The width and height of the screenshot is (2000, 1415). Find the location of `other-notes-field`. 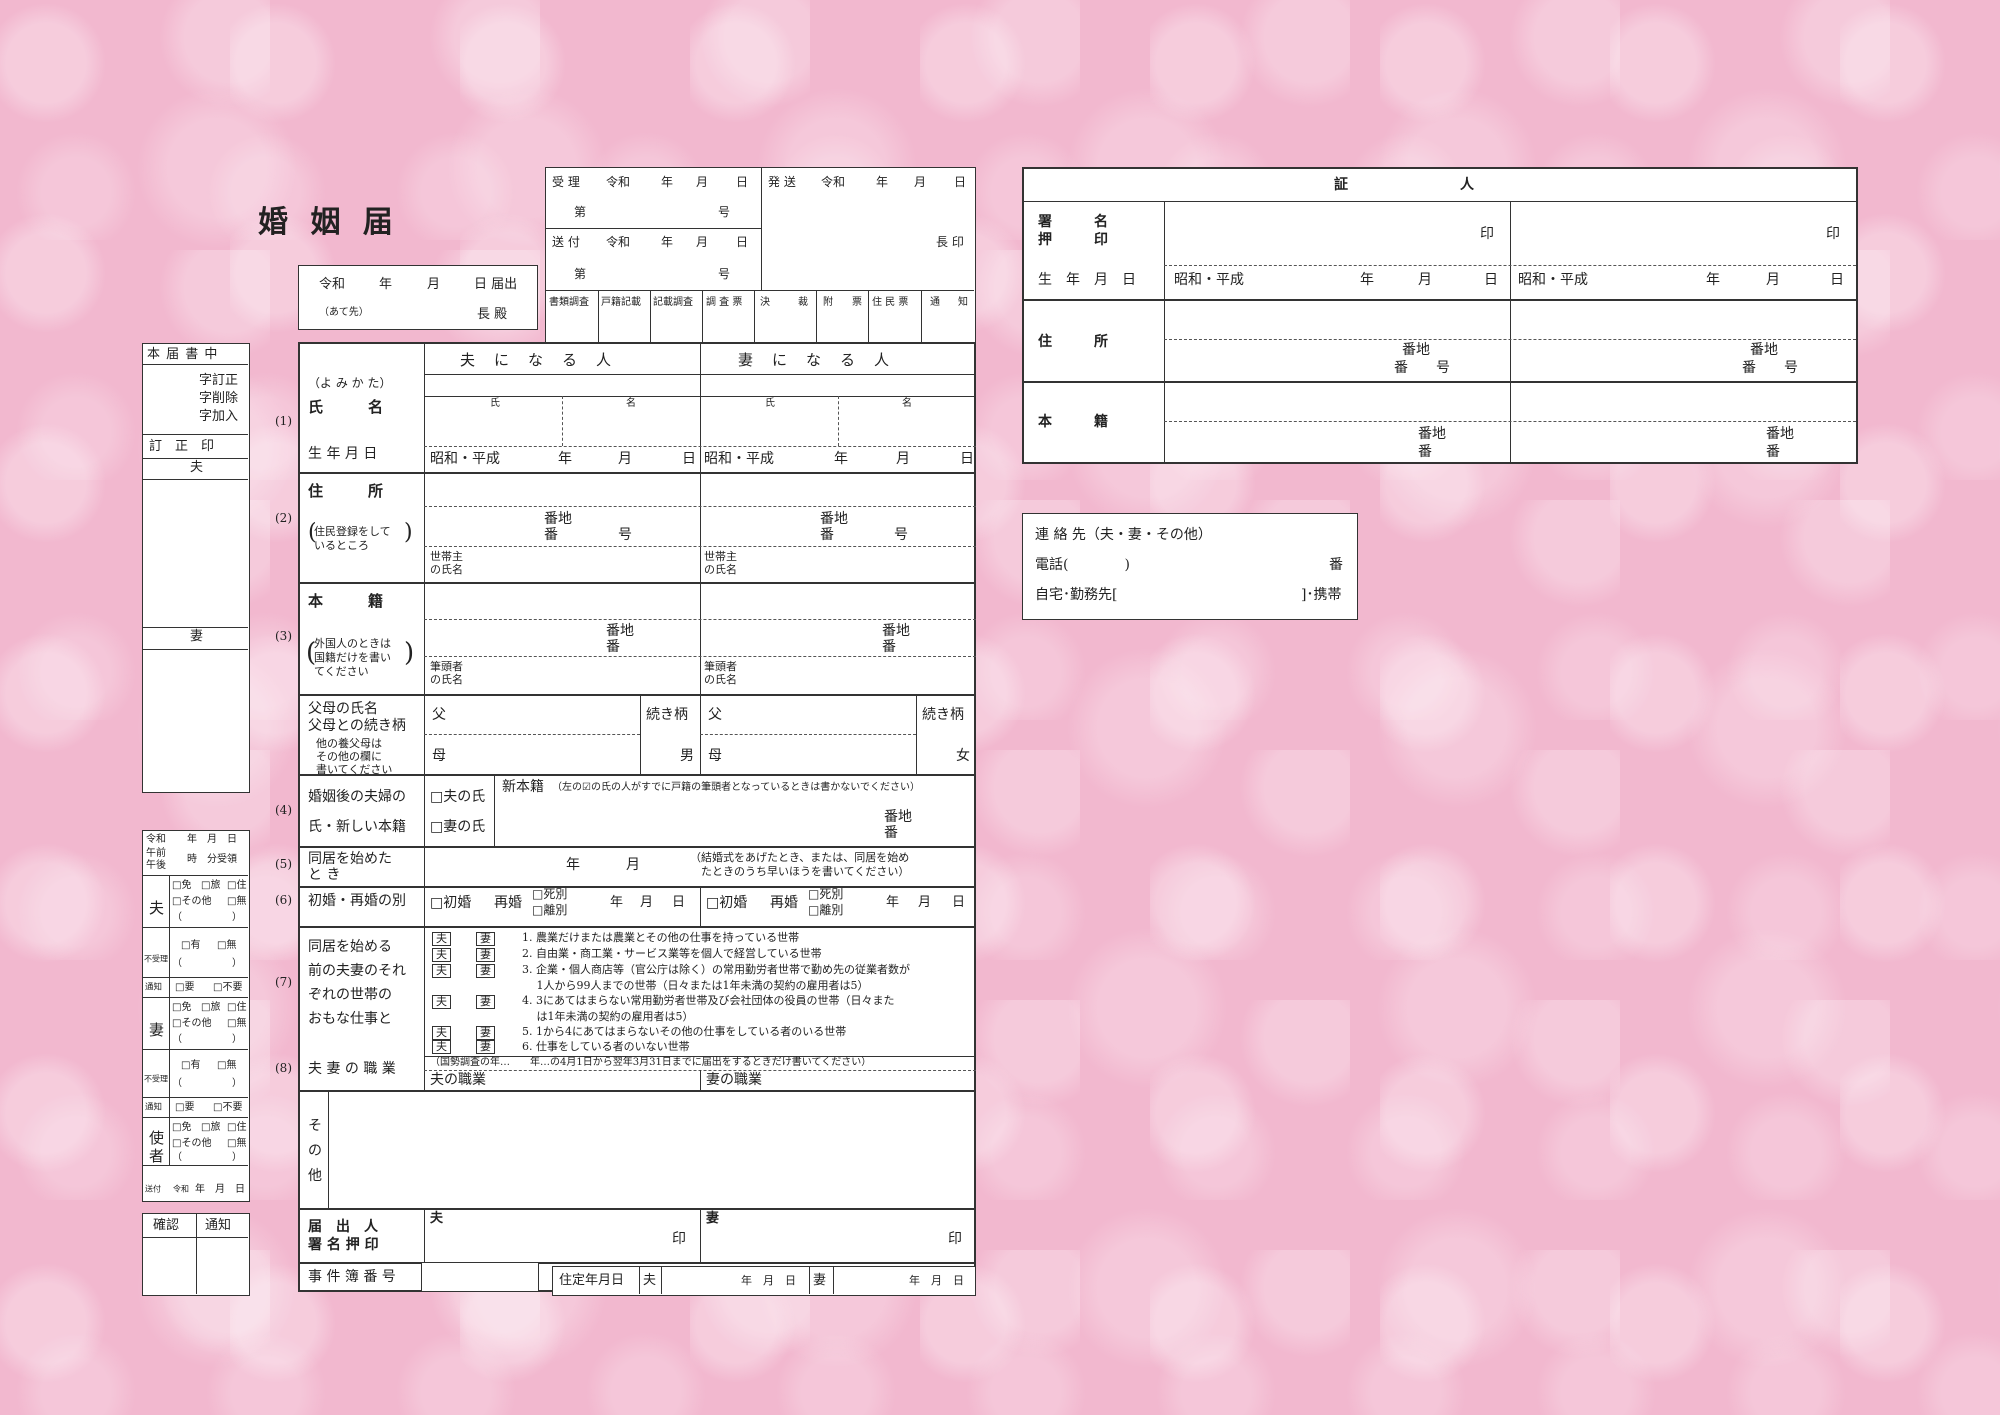

other-notes-field is located at coordinates (652, 1149).